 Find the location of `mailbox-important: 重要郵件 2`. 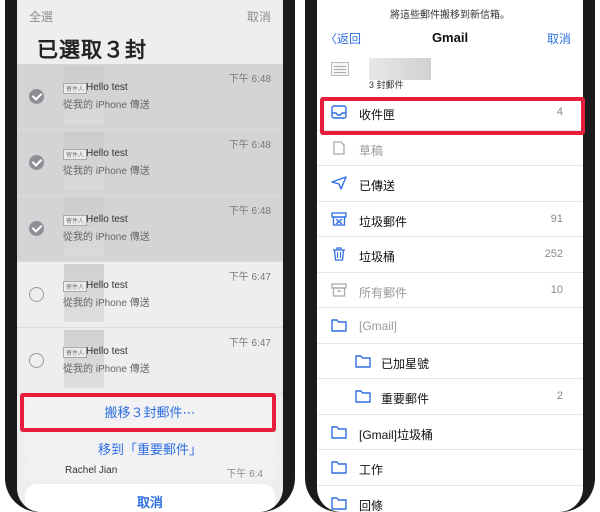

mailbox-important: 重要郵件 2 is located at coordinates (450, 397).